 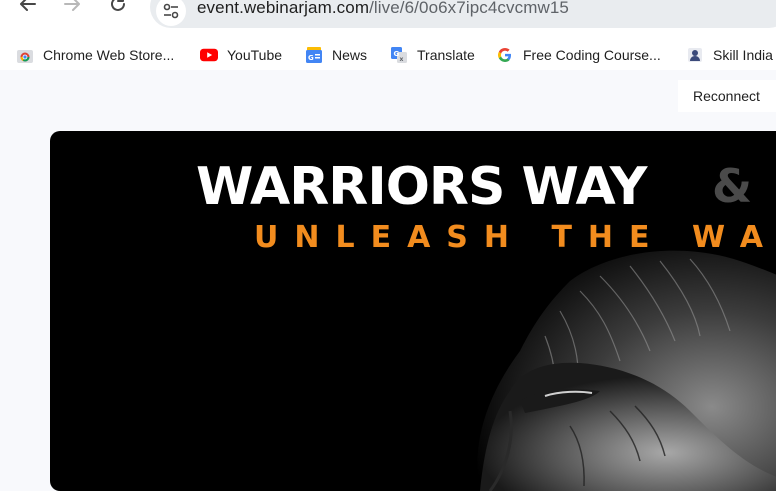 I want to click on bookmark-news: G News, so click(x=336, y=55).